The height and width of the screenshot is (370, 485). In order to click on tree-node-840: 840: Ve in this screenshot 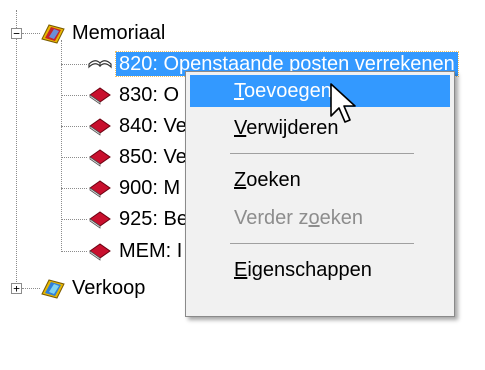, I will do `click(138, 126)`.